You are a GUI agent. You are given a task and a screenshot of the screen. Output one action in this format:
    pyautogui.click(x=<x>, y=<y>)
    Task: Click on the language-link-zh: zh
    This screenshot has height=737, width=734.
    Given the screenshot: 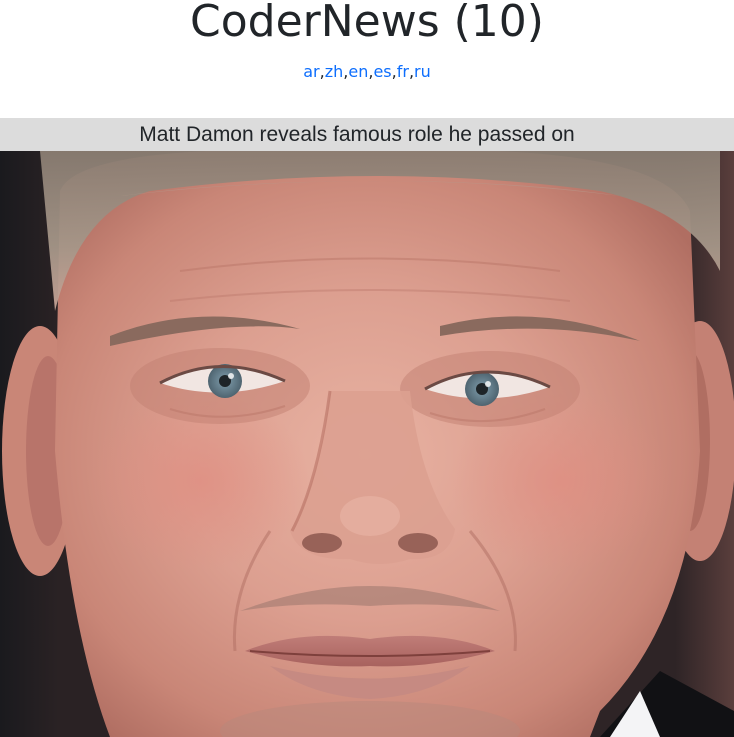 What is the action you would take?
    pyautogui.click(x=334, y=71)
    